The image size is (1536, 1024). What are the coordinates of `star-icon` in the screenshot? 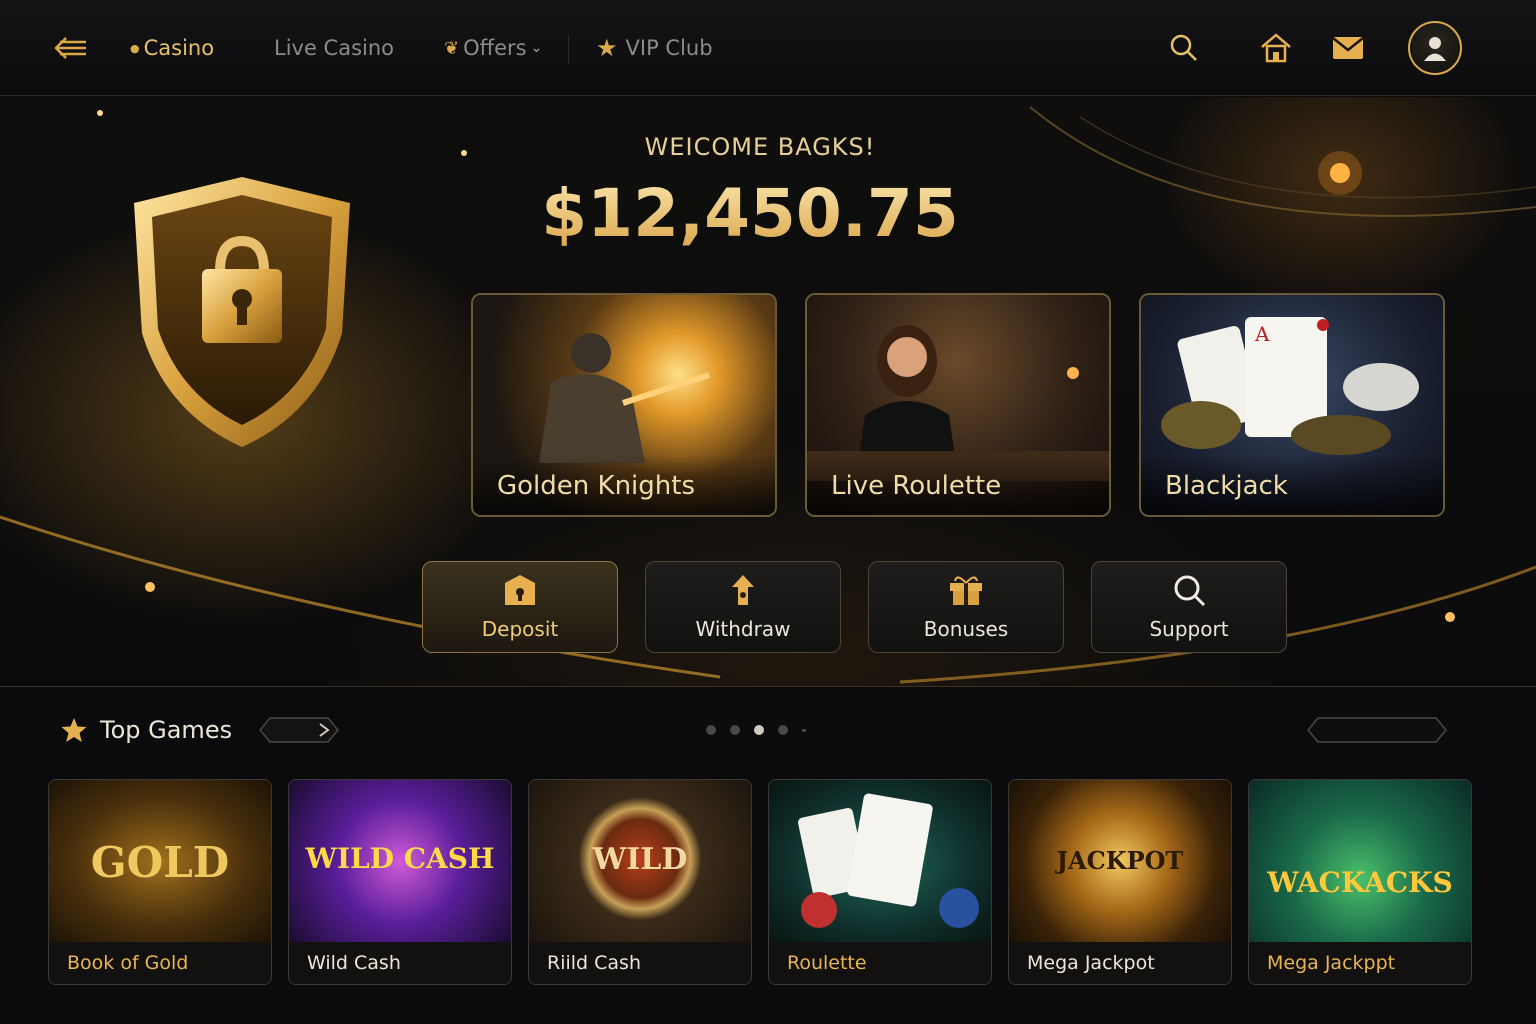 It's located at (74, 730).